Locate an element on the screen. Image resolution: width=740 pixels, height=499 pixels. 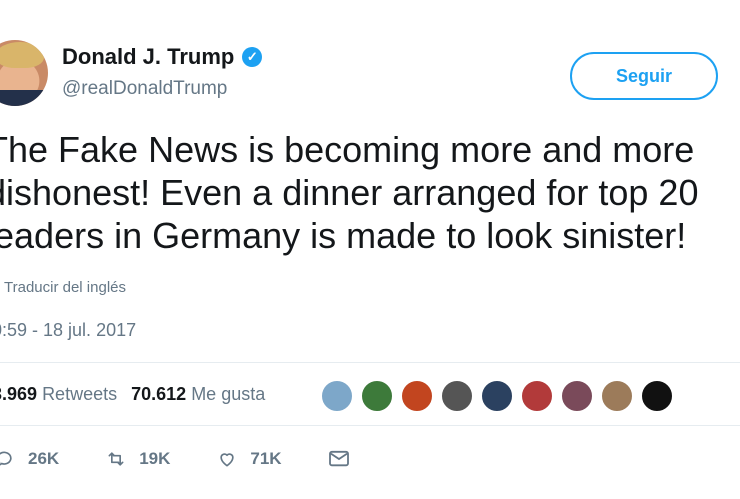
tweet-stats: 3.969 Retweets 70.612 Me gusta is located at coordinates (132, 394).